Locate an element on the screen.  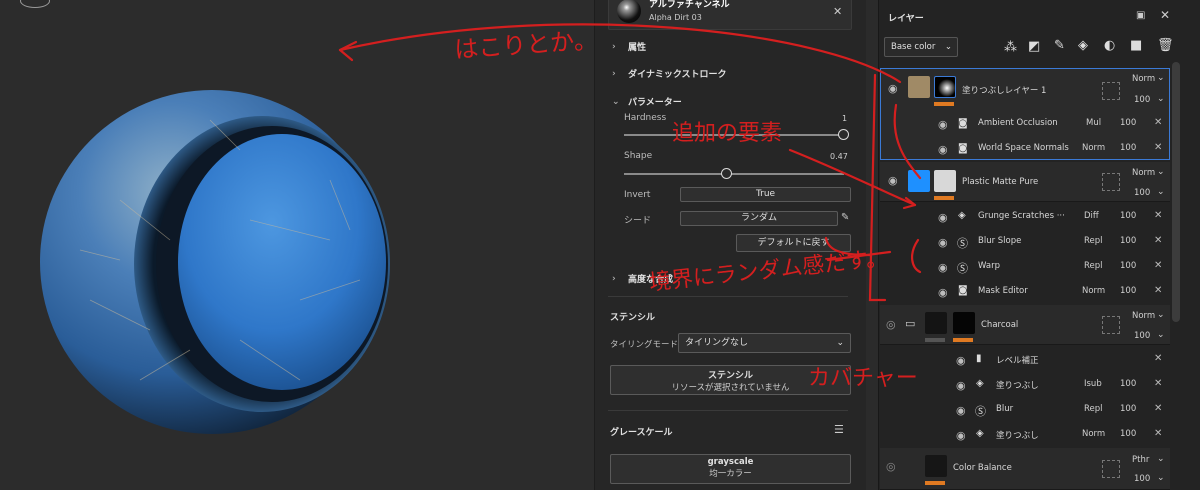
section-dynamic-stroke: › ダイナミックストローク is located at coordinates (669, 74).